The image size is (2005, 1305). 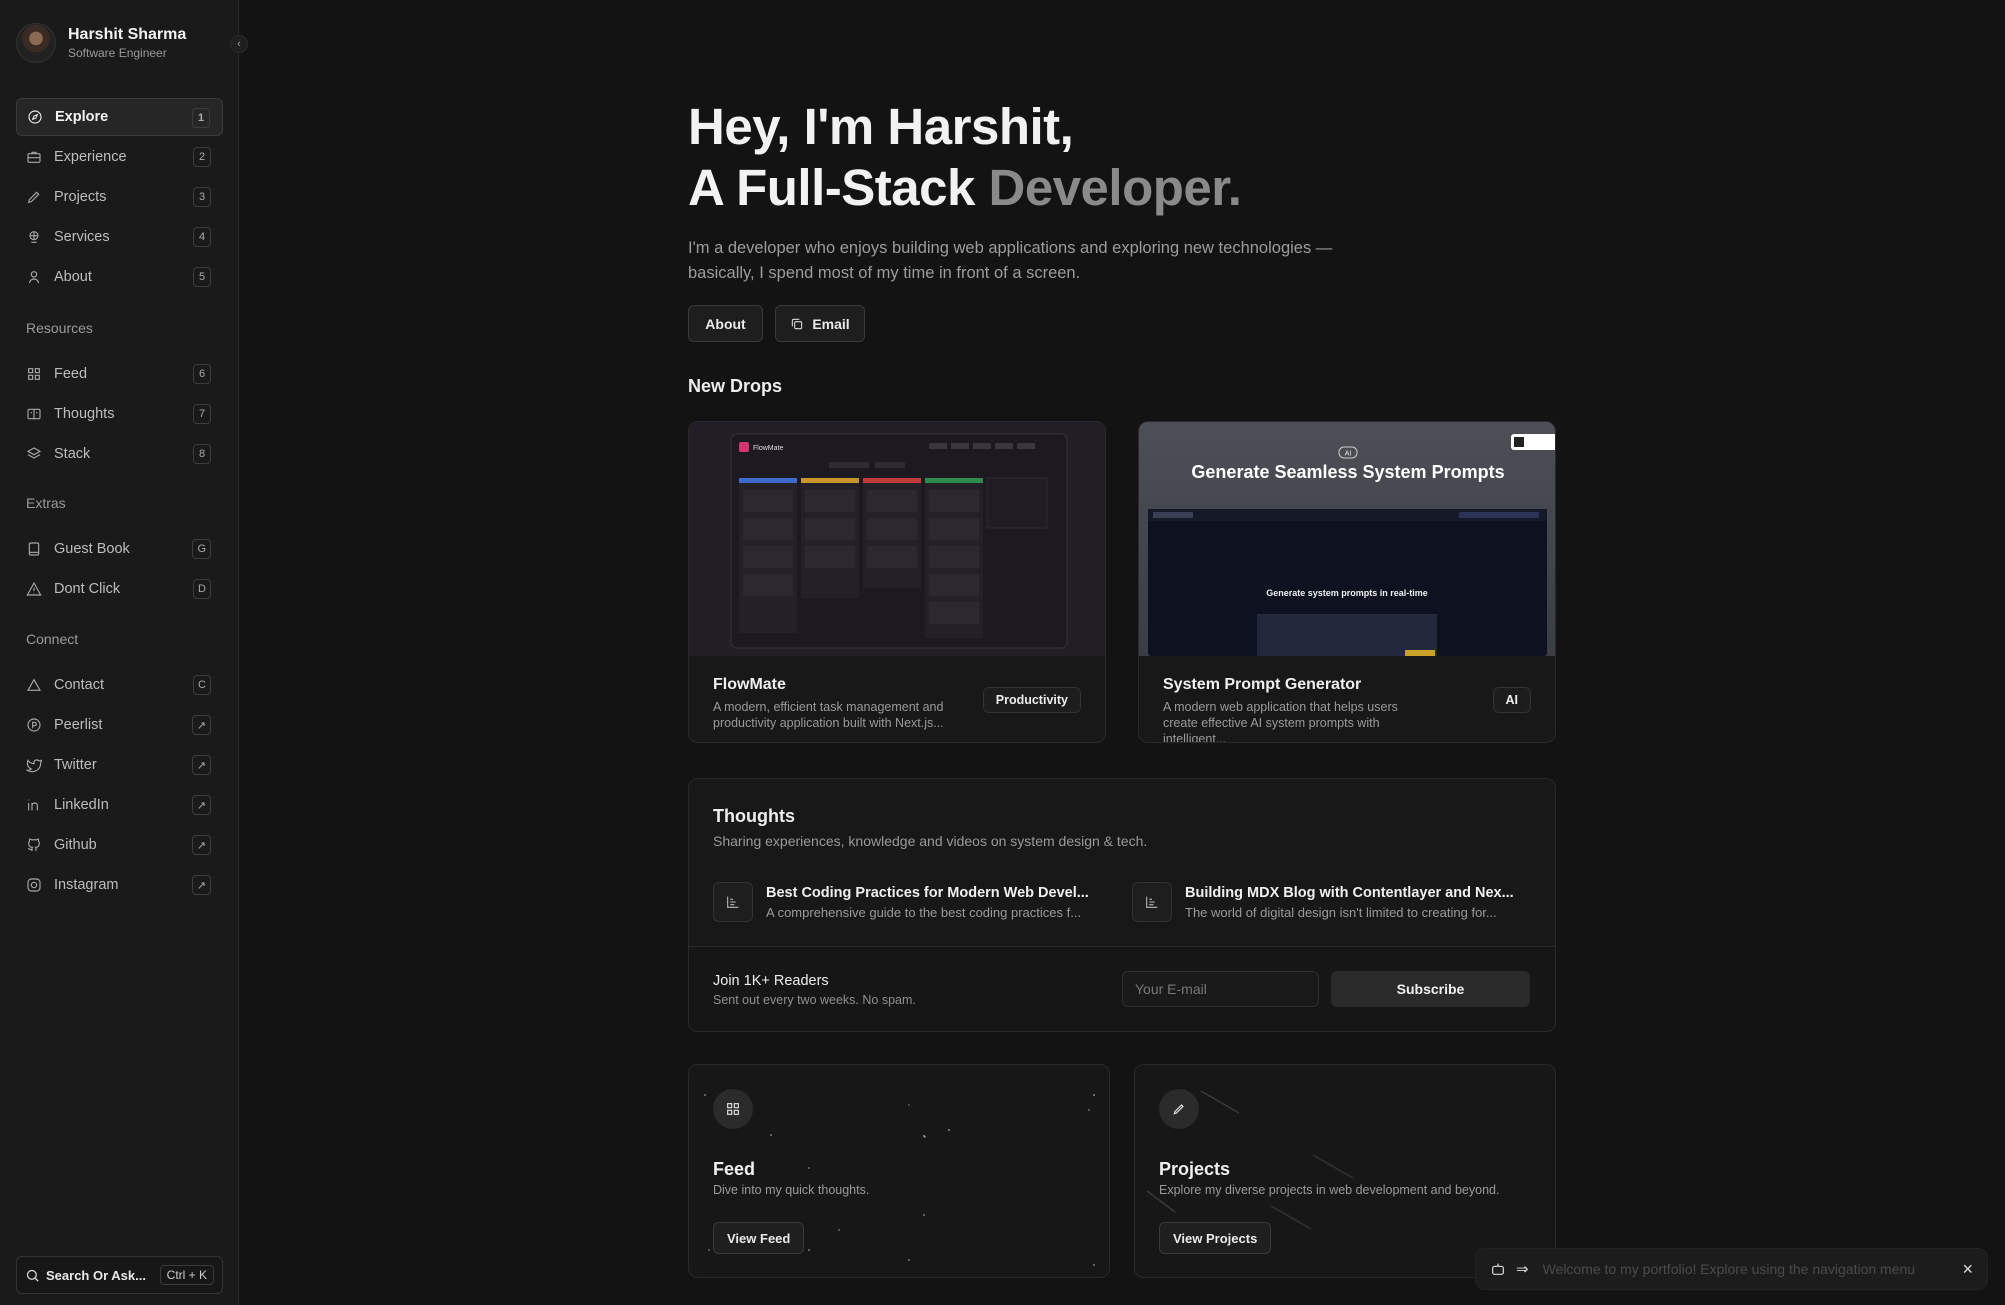 I want to click on sidebar-item-label: Dont Click, so click(x=87, y=589).